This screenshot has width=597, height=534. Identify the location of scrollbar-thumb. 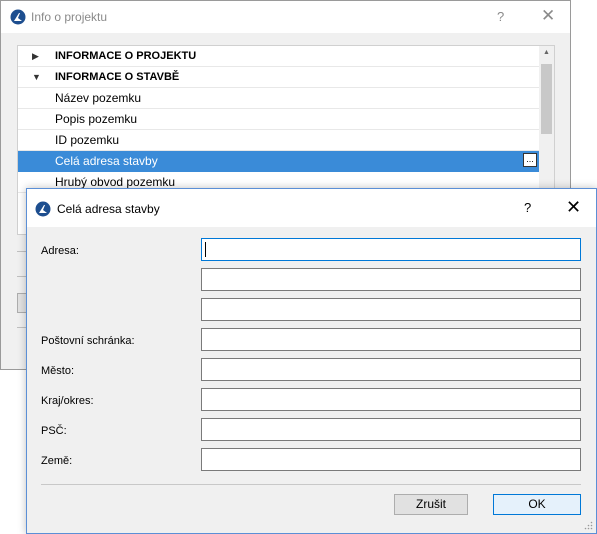
(546, 99).